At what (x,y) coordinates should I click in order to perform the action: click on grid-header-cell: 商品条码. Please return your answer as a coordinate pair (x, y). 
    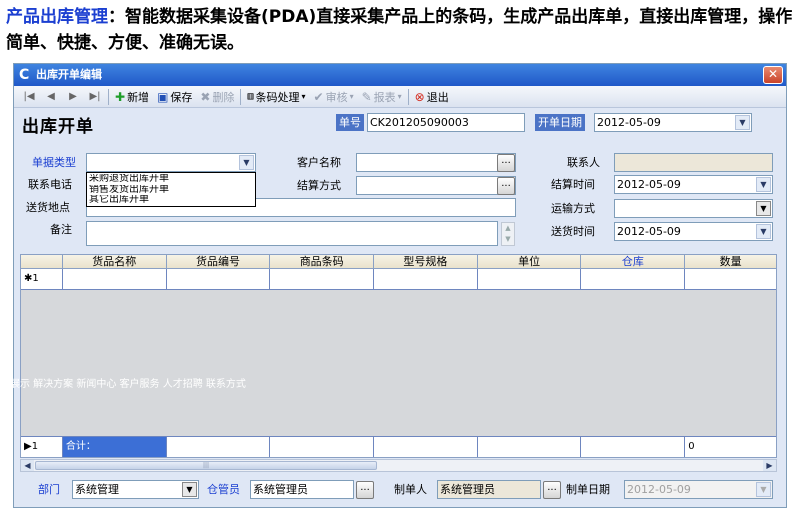
    Looking at the image, I should click on (322, 262).